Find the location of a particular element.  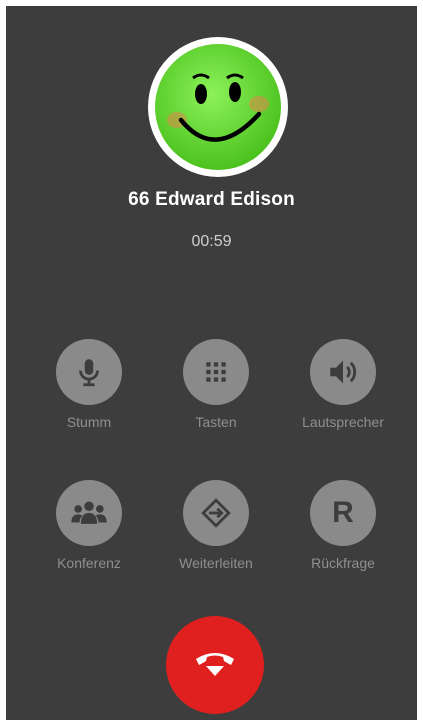

consult-control: R Rückfrage is located at coordinates (343, 525).